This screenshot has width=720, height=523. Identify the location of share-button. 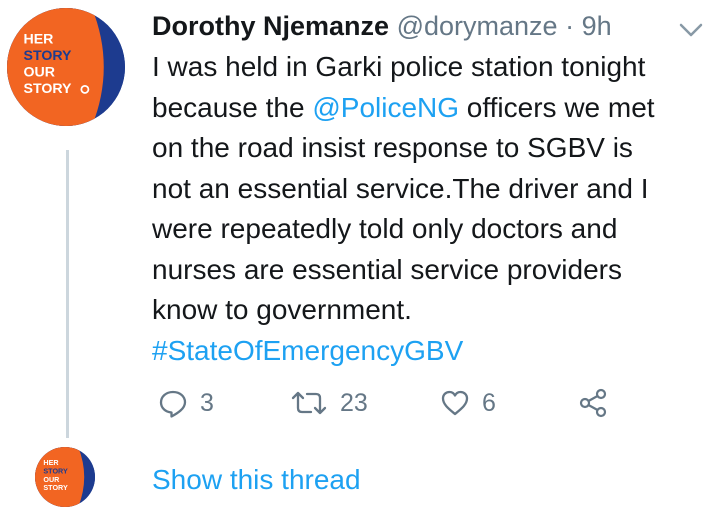
(593, 403).